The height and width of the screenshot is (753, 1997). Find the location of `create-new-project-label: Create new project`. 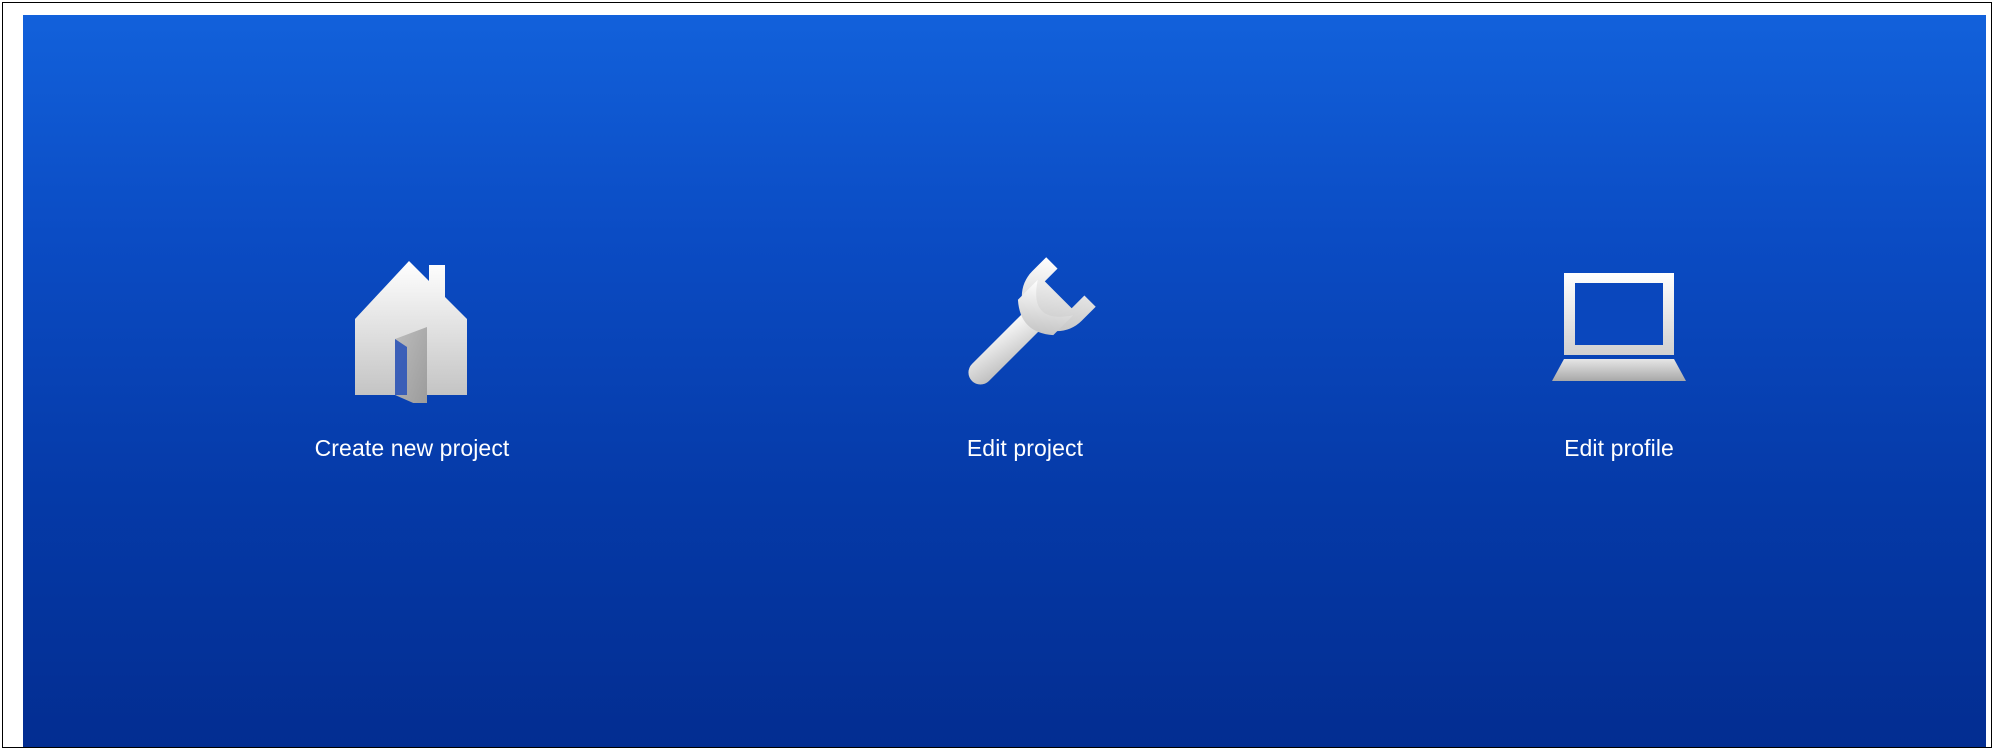

create-new-project-label: Create new project is located at coordinates (412, 448).